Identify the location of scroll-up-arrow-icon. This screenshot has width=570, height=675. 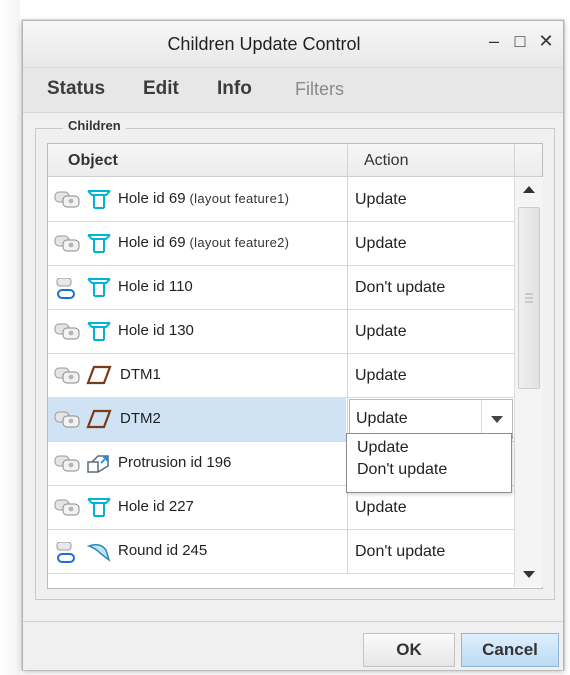
(529, 190).